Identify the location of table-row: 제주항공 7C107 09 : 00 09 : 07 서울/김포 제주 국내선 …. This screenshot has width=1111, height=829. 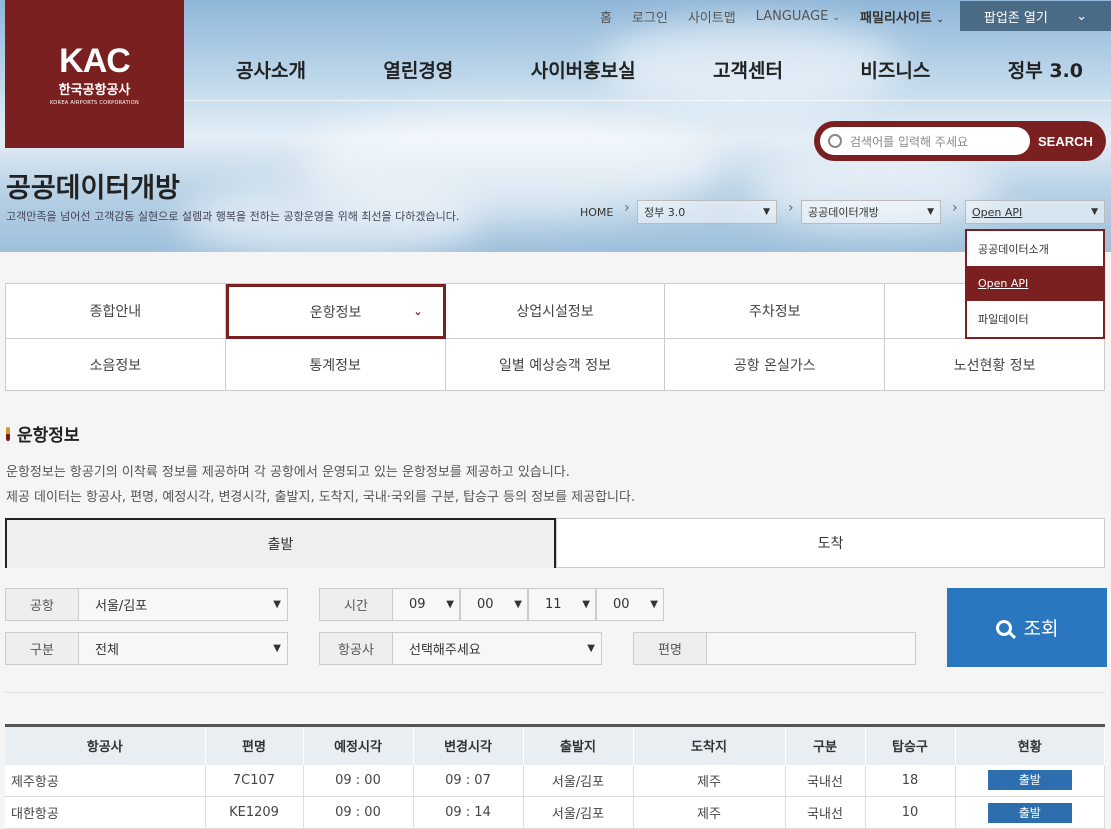
(555, 780).